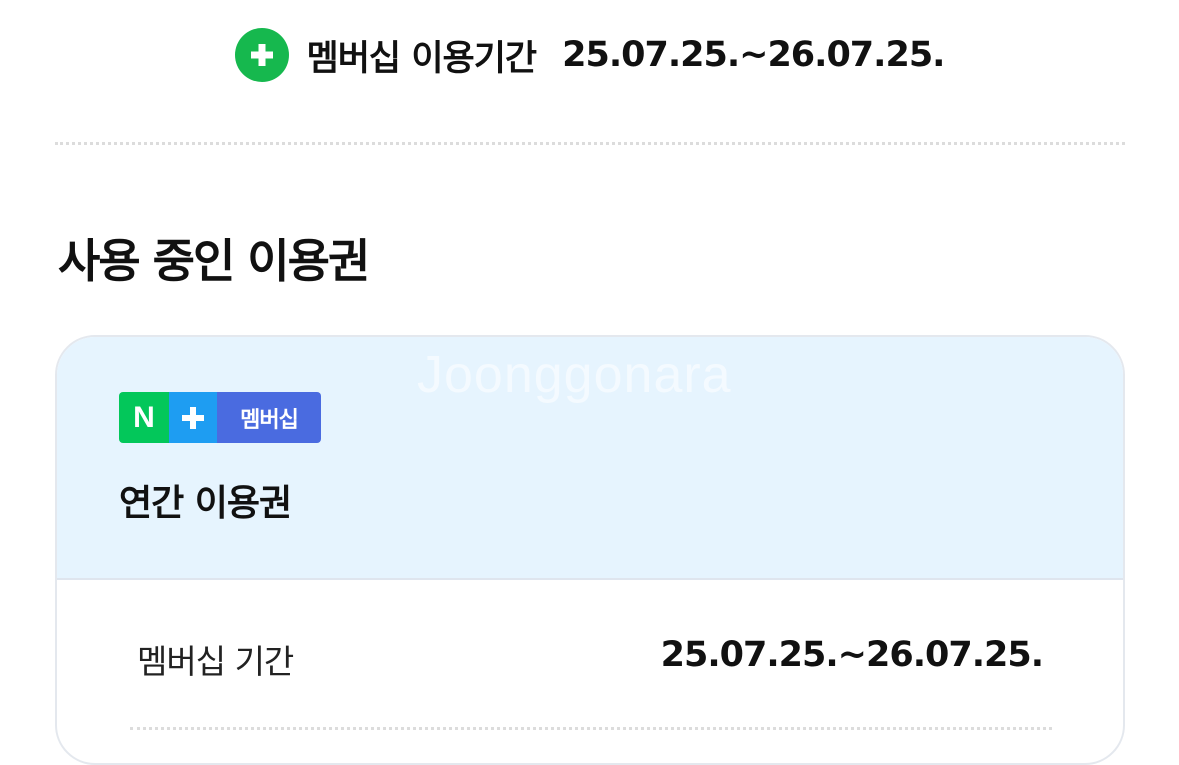  Describe the element at coordinates (205, 503) in the screenshot. I see `plan-name: 연간 이용권` at that location.